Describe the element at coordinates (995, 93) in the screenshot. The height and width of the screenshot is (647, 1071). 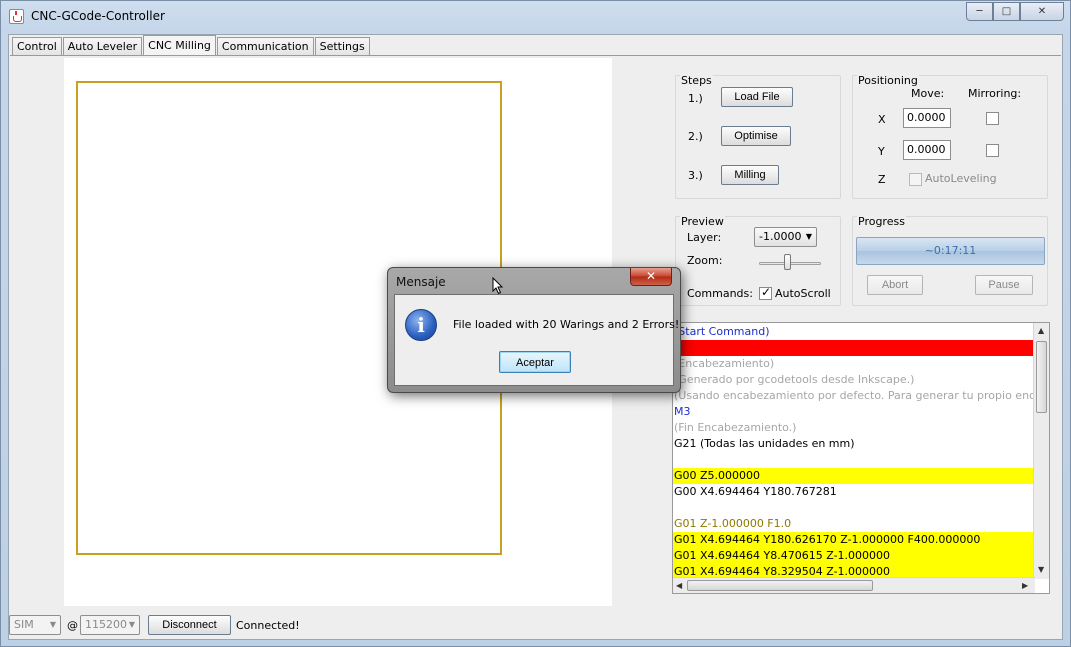
I see `mirroring-header: Mirroring:` at that location.